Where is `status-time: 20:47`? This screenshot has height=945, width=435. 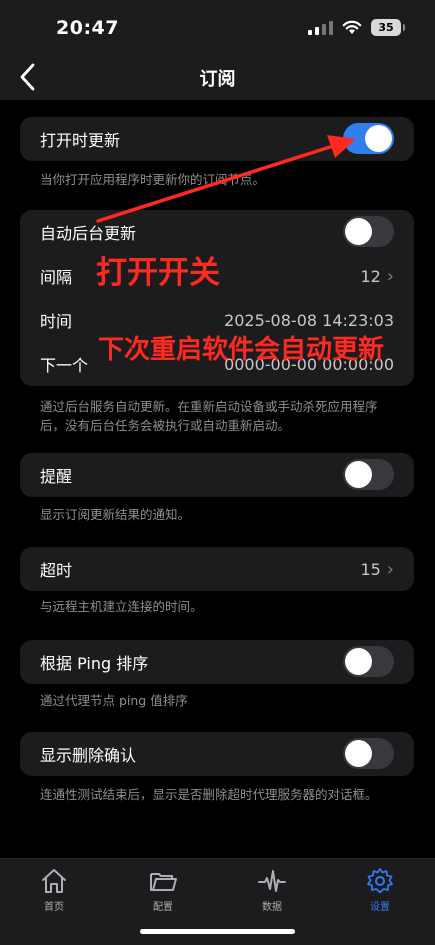
status-time: 20:47 is located at coordinates (87, 28).